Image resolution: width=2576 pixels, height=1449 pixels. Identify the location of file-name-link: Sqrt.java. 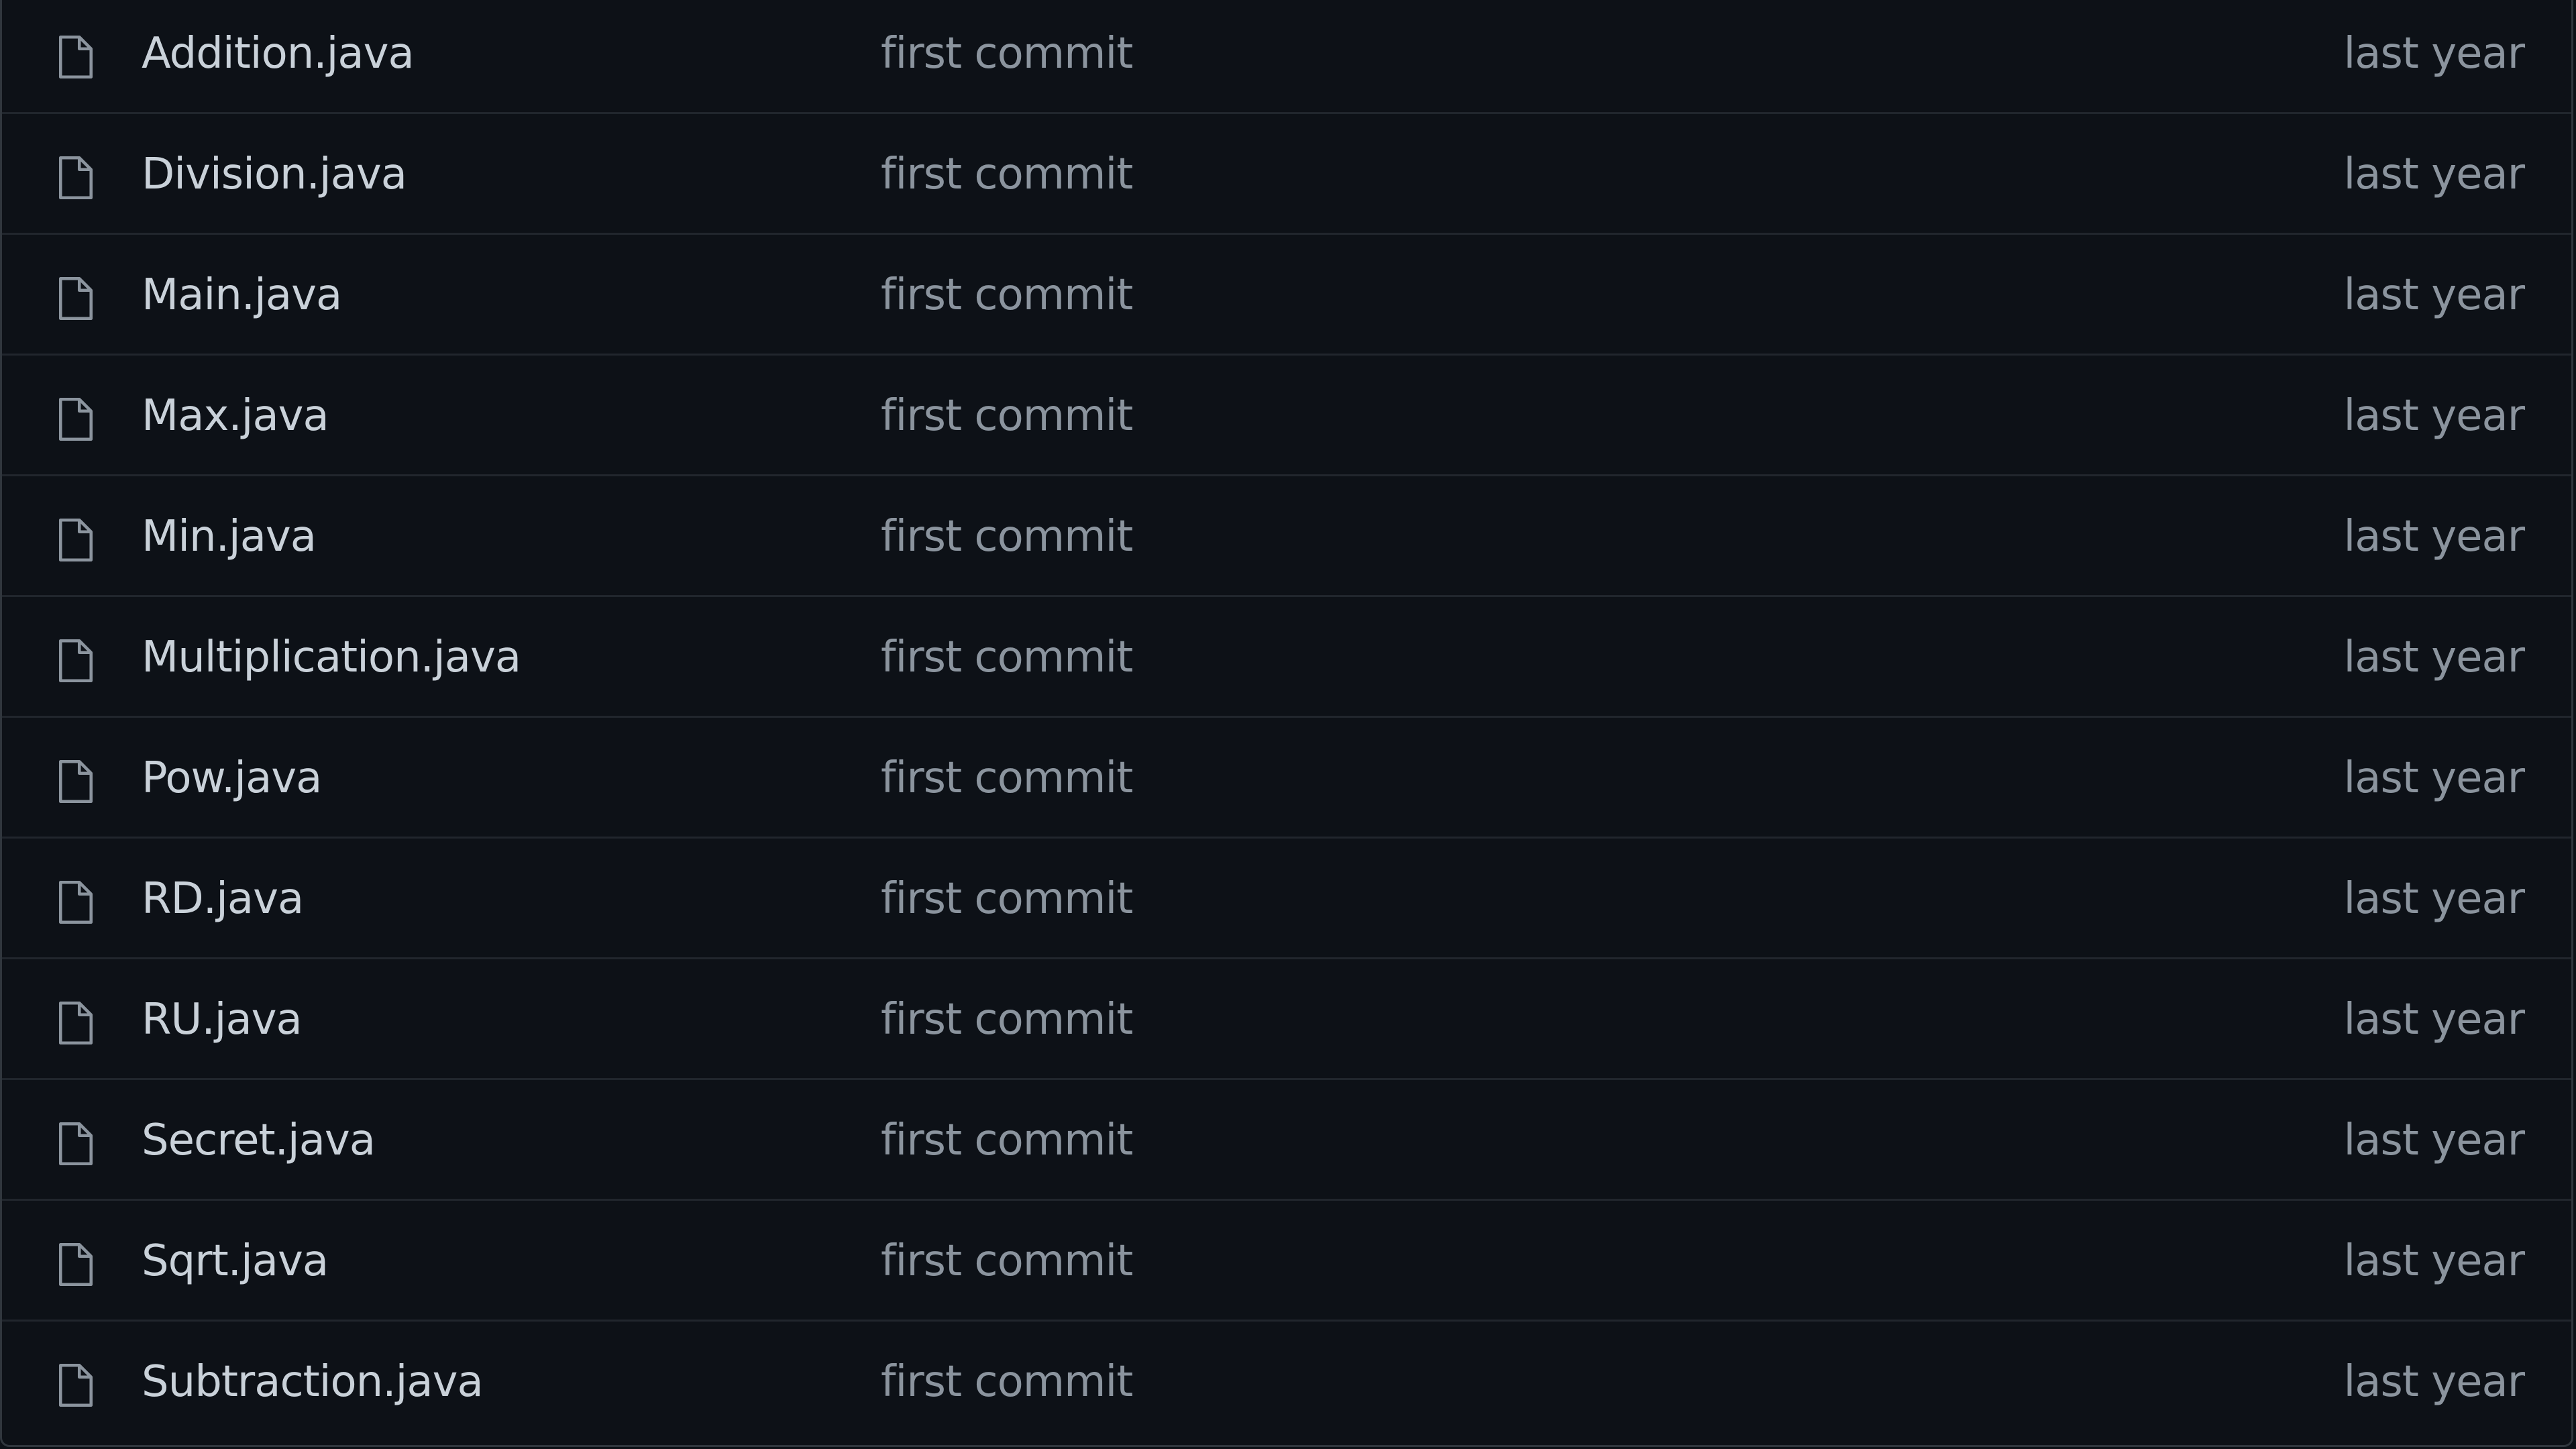
(235, 1261).